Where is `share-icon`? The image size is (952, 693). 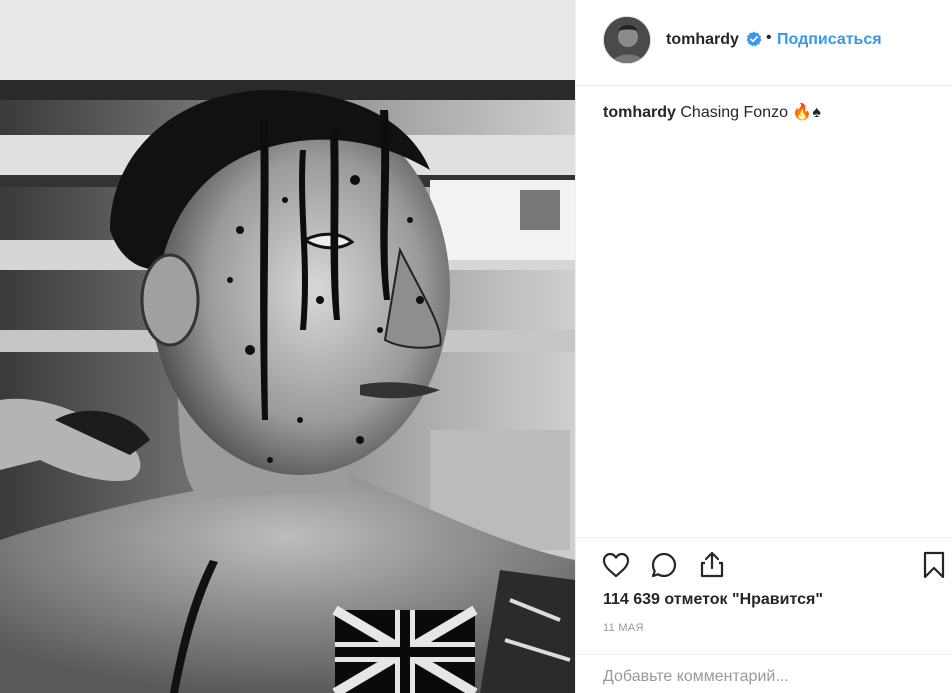
share-icon is located at coordinates (712, 565).